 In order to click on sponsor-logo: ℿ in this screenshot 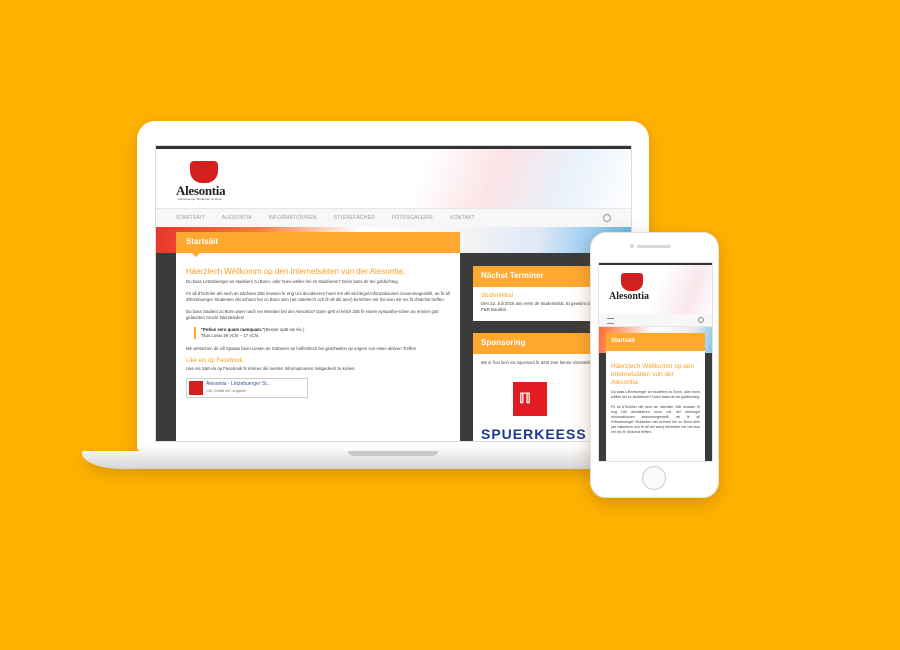, I will do `click(530, 399)`.